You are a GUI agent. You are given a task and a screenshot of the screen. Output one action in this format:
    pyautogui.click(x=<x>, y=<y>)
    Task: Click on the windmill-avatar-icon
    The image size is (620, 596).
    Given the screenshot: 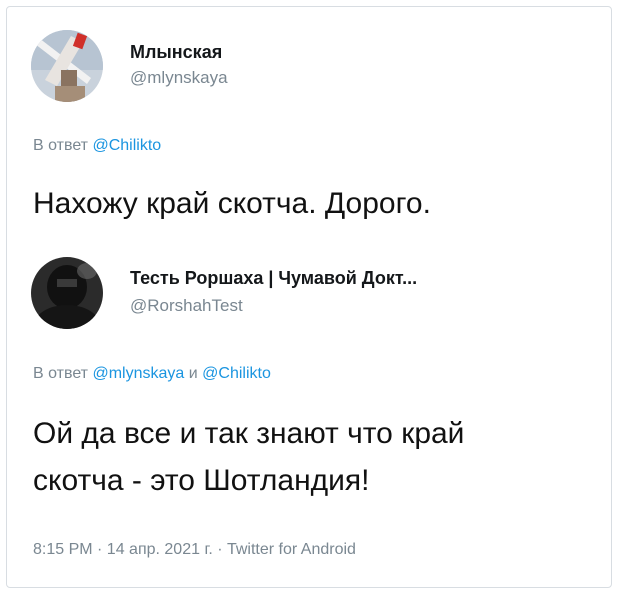 What is the action you would take?
    pyautogui.click(x=67, y=66)
    